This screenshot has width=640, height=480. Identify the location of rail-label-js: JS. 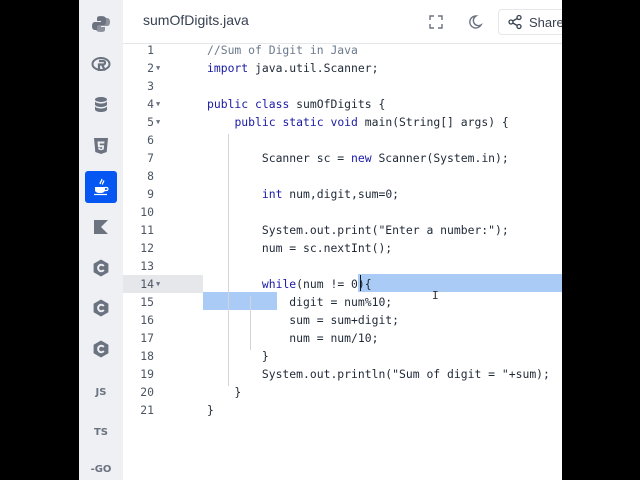
(101, 392).